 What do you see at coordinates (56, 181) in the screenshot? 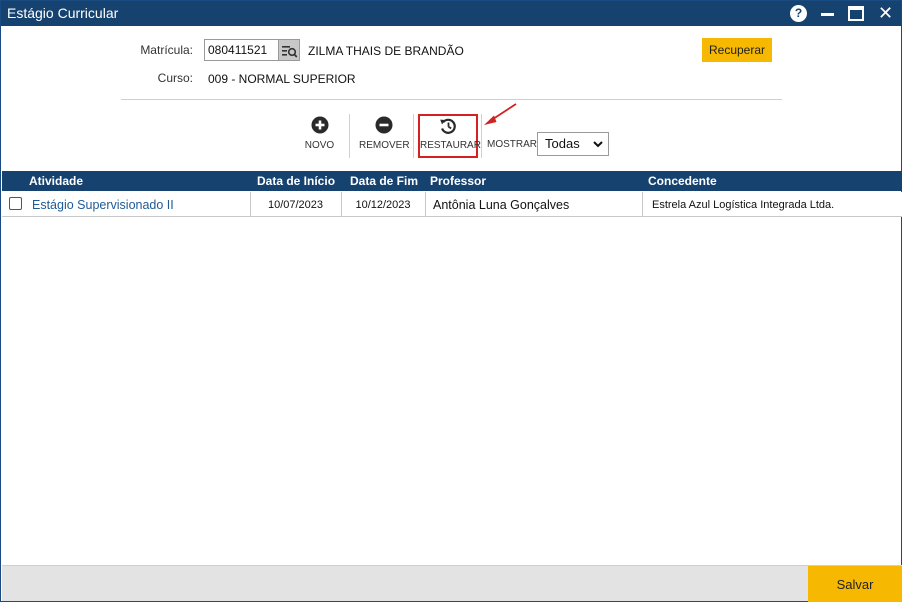
I see `column-header-atividade: Atividade` at bounding box center [56, 181].